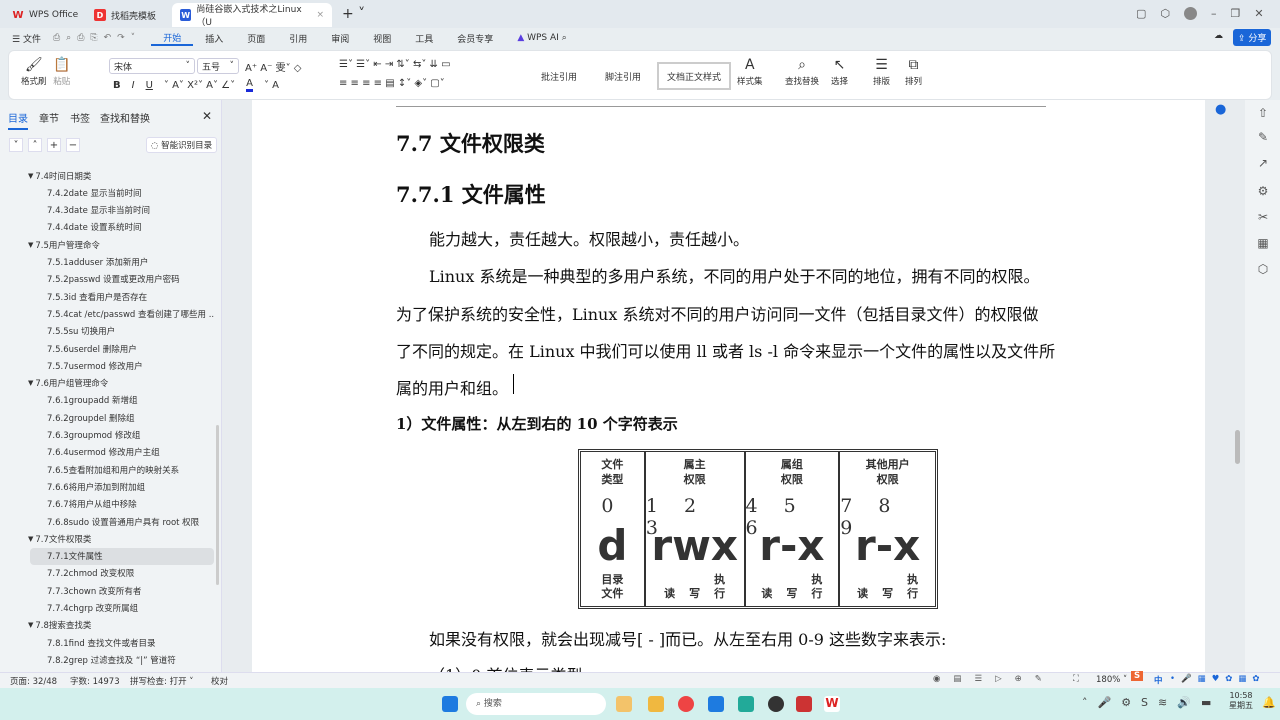 Image resolution: width=1280 pixels, height=720 pixels. What do you see at coordinates (107, 590) in the screenshot?
I see `toc-item: 7.7.3chown 改变所有者` at bounding box center [107, 590].